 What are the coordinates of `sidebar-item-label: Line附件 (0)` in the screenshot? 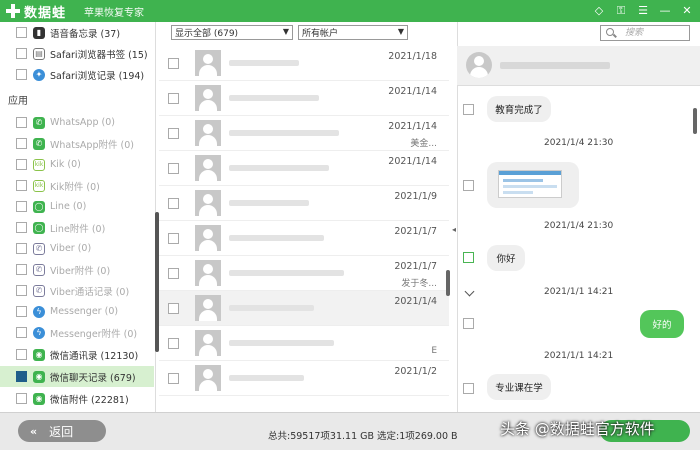 It's located at (78, 229).